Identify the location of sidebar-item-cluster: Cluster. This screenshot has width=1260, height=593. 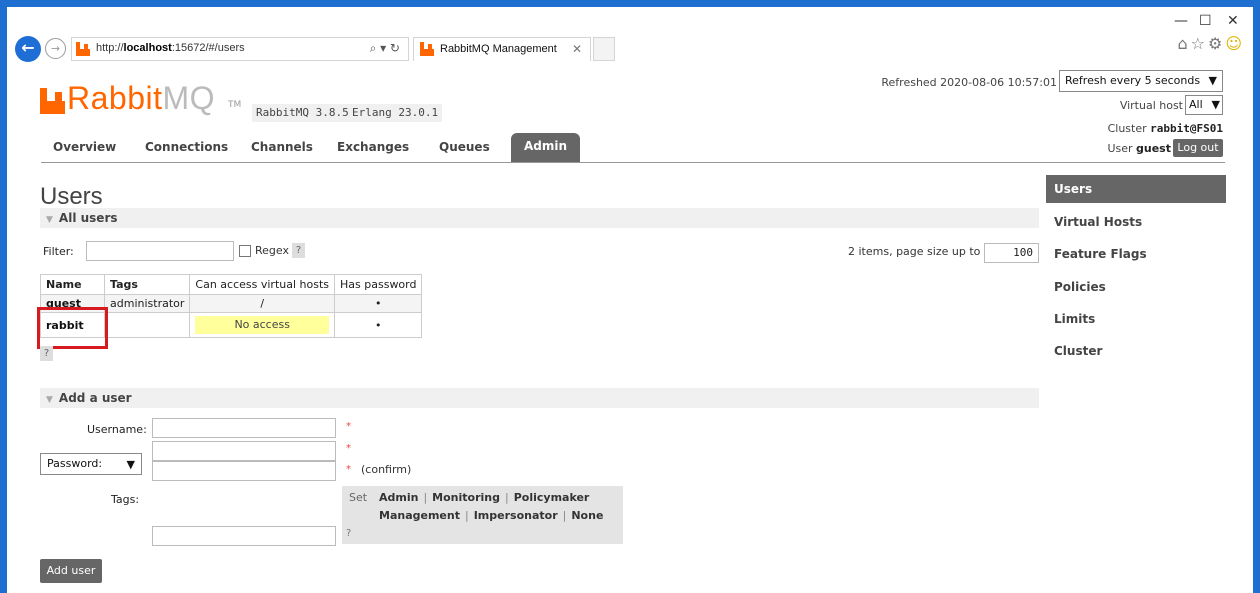
(1136, 351).